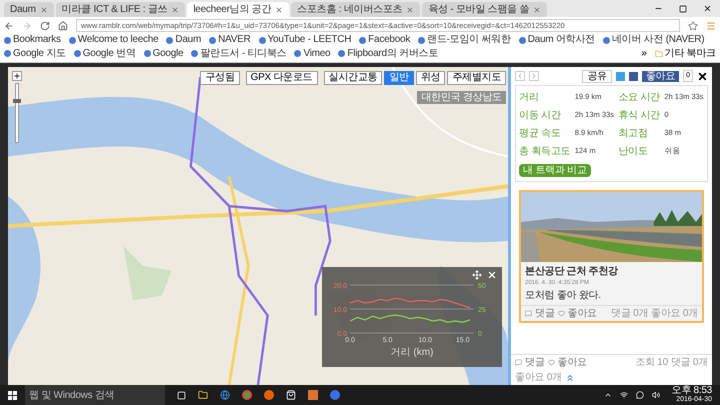 The width and height of the screenshot is (720, 405). I want to click on network-icon, so click(624, 395).